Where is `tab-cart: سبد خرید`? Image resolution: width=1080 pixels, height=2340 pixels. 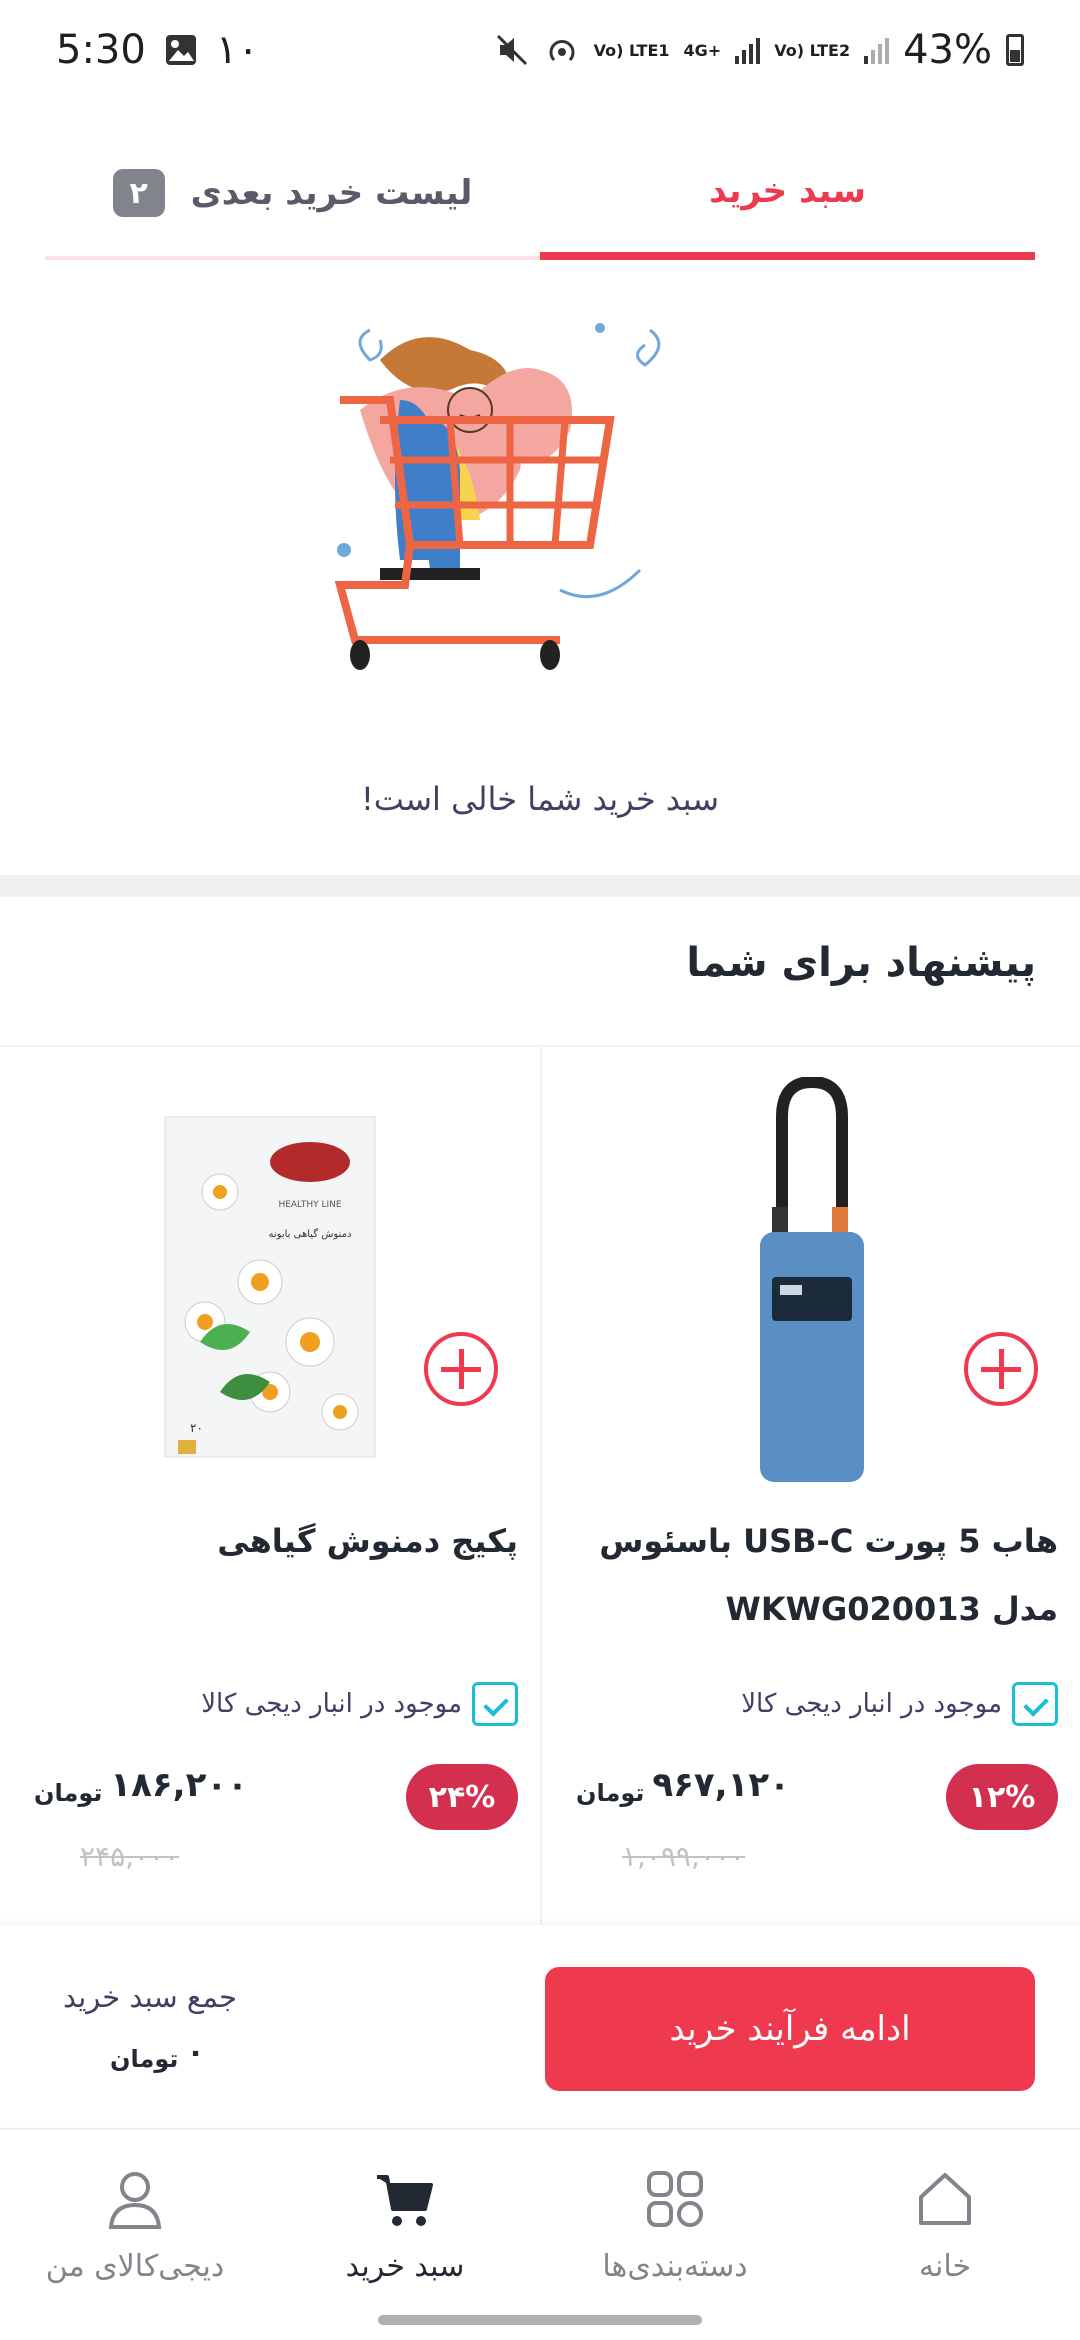
tab-cart: سبد خرید is located at coordinates (787, 195).